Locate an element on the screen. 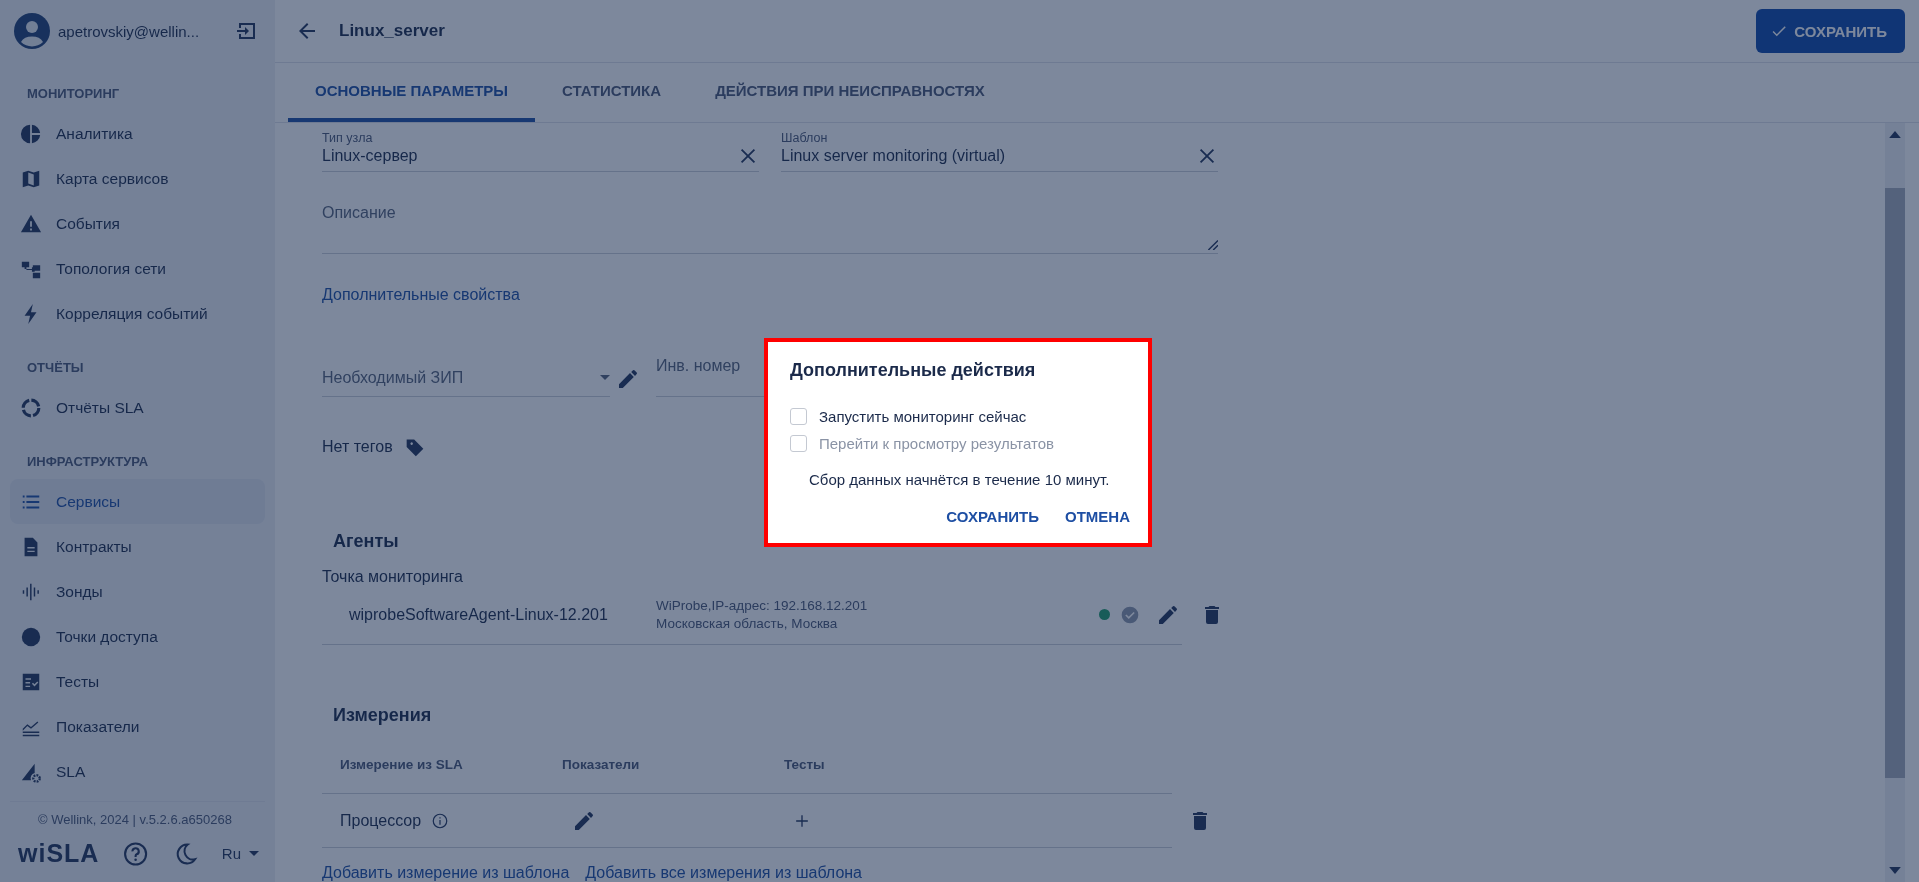 This screenshot has width=1919, height=882. nav-item: События is located at coordinates (137, 223).